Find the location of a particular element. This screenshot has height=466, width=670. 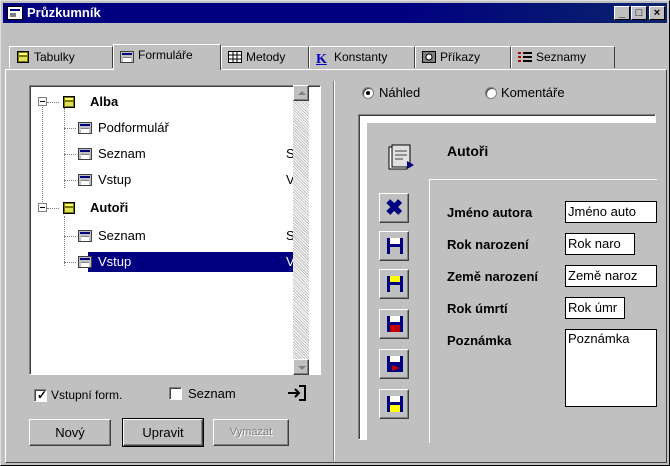

first-record-button is located at coordinates (394, 246).